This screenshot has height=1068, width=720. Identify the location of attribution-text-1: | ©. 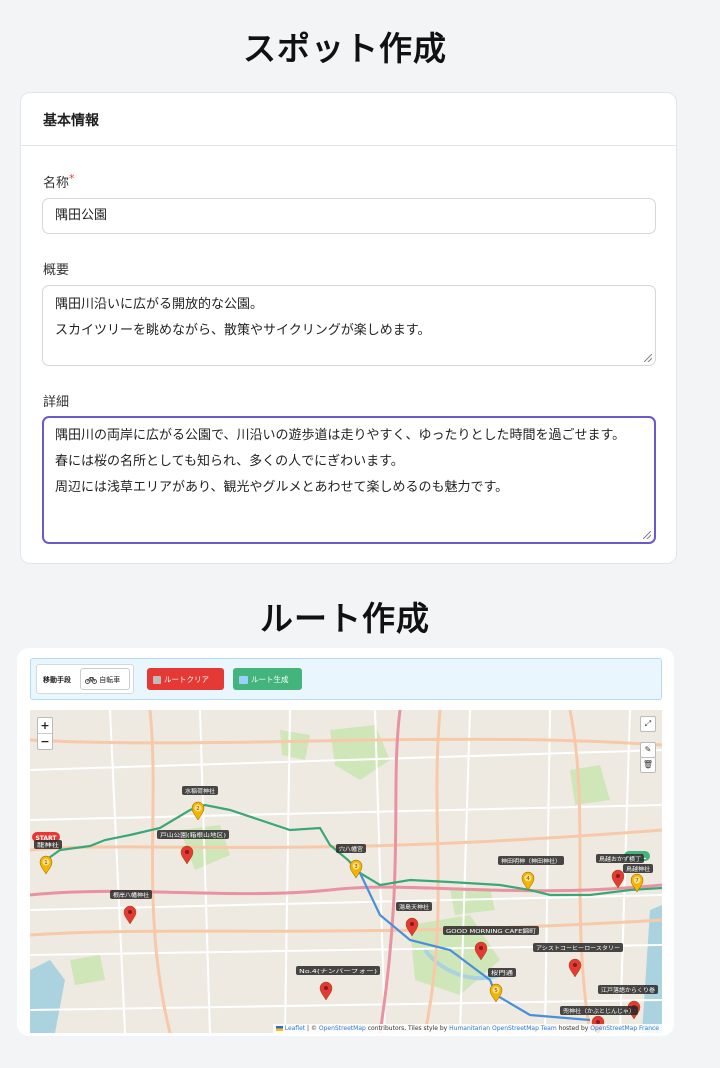
(312, 1028).